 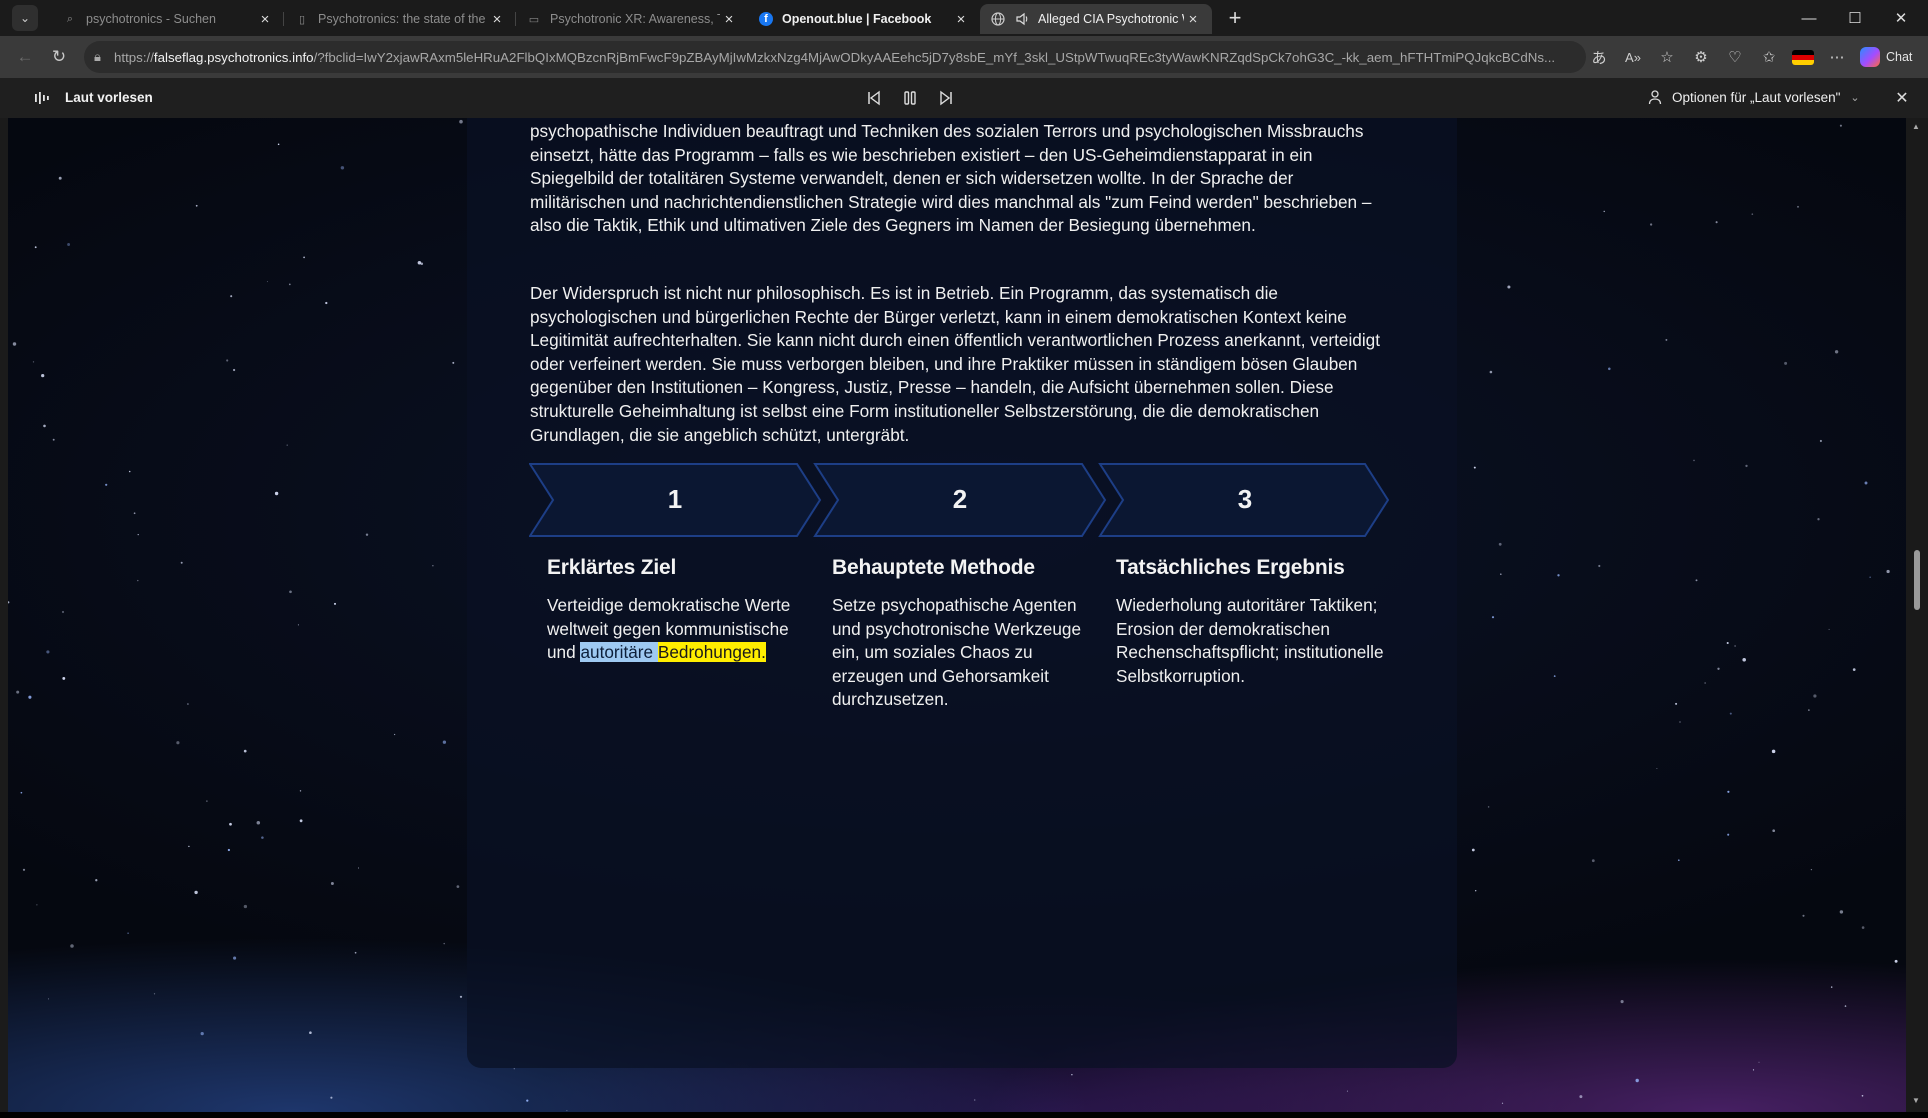 What do you see at coordinates (635, 19) in the screenshot?
I see `tab-title: Psychotronic XR: Awareness, Truth` at bounding box center [635, 19].